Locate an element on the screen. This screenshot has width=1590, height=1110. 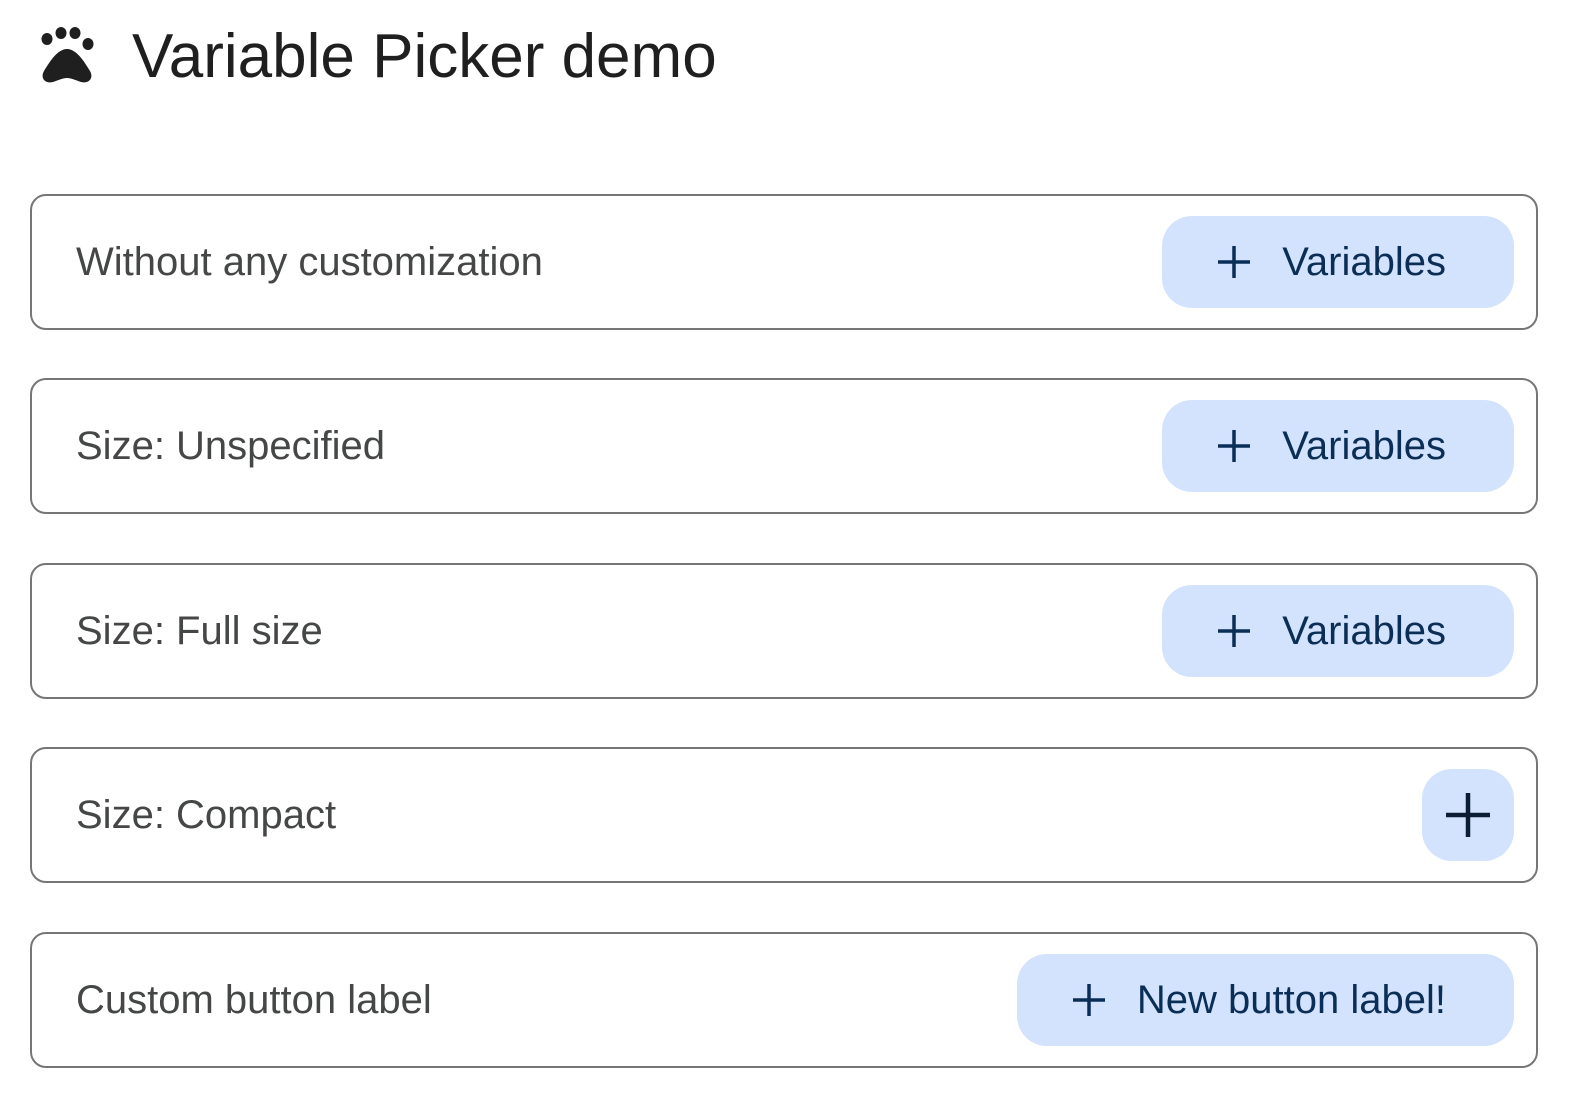
variable-picker-card: Custom button label New button label! is located at coordinates (784, 1000).